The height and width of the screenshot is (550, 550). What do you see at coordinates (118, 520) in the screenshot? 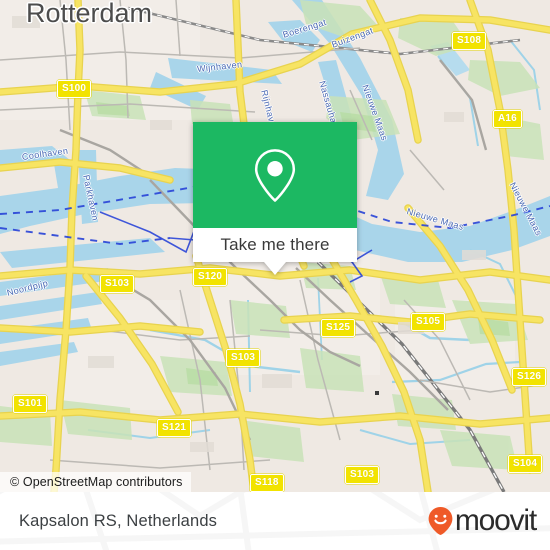
I see `place-name-label: Kapsalon RS, Netherlands` at bounding box center [118, 520].